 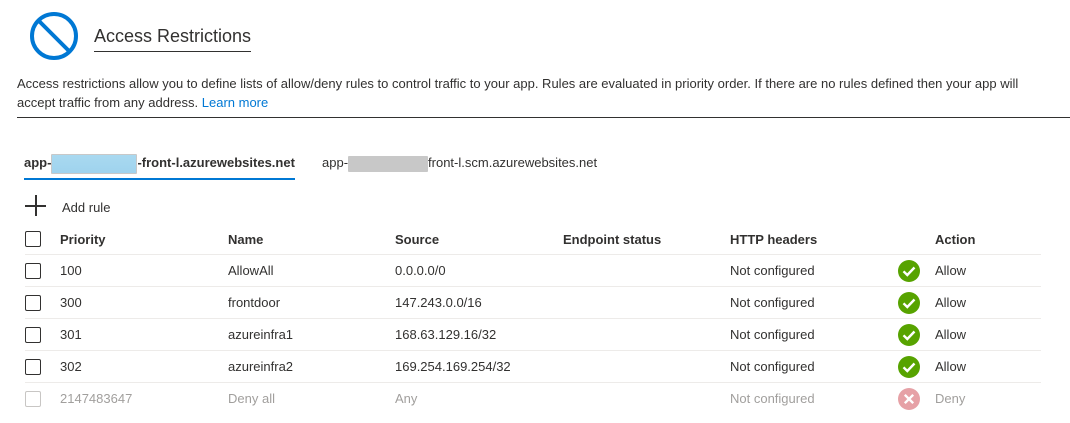 I want to click on cell-name: Deny all, so click(x=311, y=398).